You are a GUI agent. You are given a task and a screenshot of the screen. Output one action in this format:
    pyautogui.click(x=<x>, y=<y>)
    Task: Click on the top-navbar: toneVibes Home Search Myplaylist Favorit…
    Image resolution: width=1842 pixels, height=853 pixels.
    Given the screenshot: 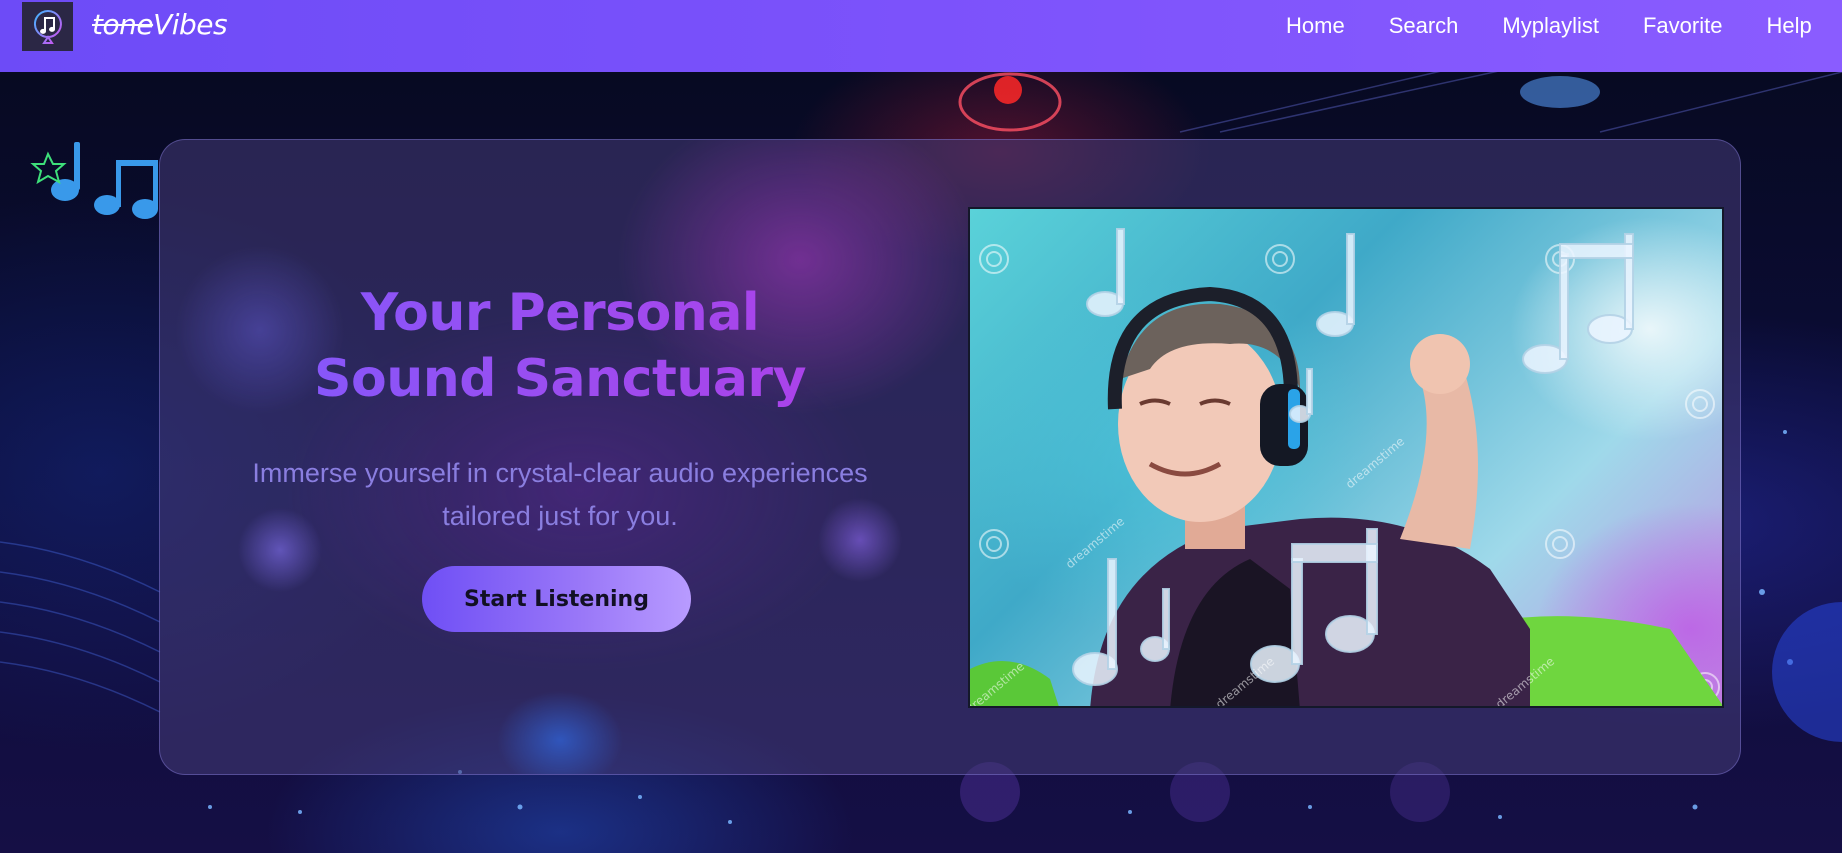 What is the action you would take?
    pyautogui.click(x=921, y=36)
    